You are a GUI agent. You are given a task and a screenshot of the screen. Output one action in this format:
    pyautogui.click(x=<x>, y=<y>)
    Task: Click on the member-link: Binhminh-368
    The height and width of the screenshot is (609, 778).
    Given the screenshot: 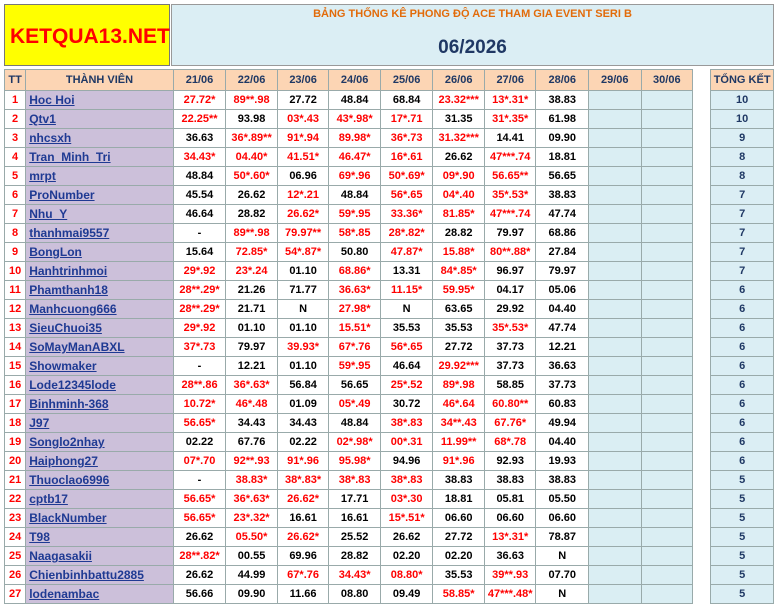 What is the action you would take?
    pyautogui.click(x=68, y=404)
    